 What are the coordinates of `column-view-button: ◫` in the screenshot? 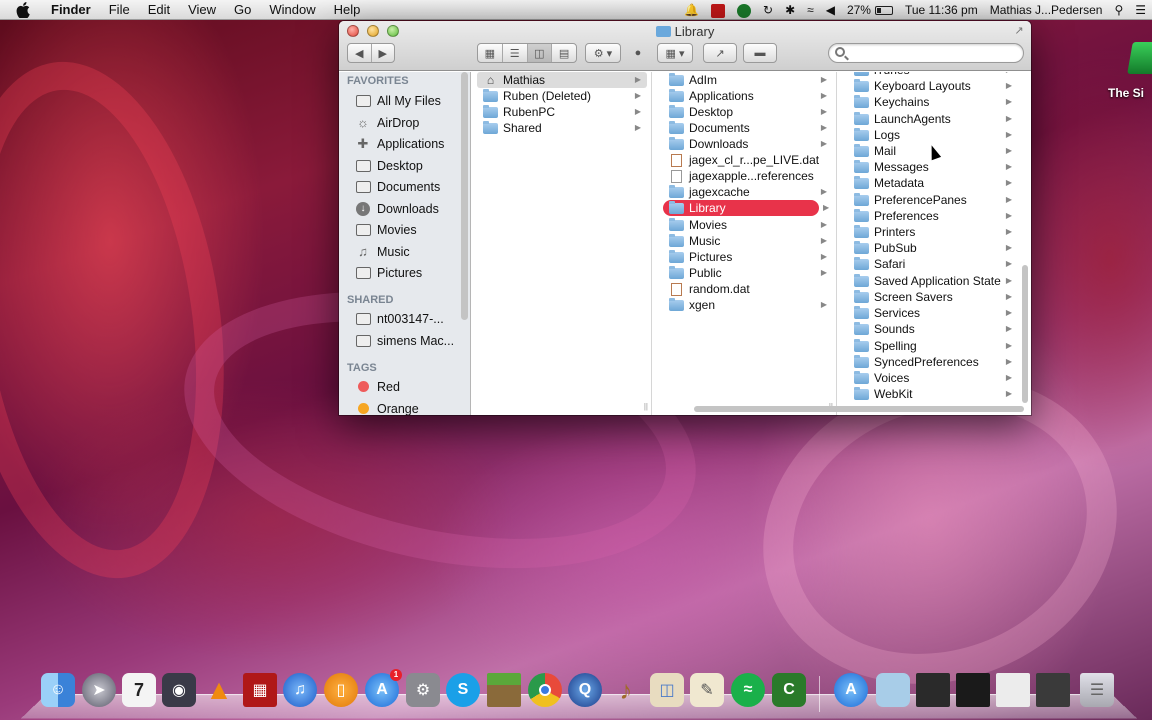 It's located at (540, 53).